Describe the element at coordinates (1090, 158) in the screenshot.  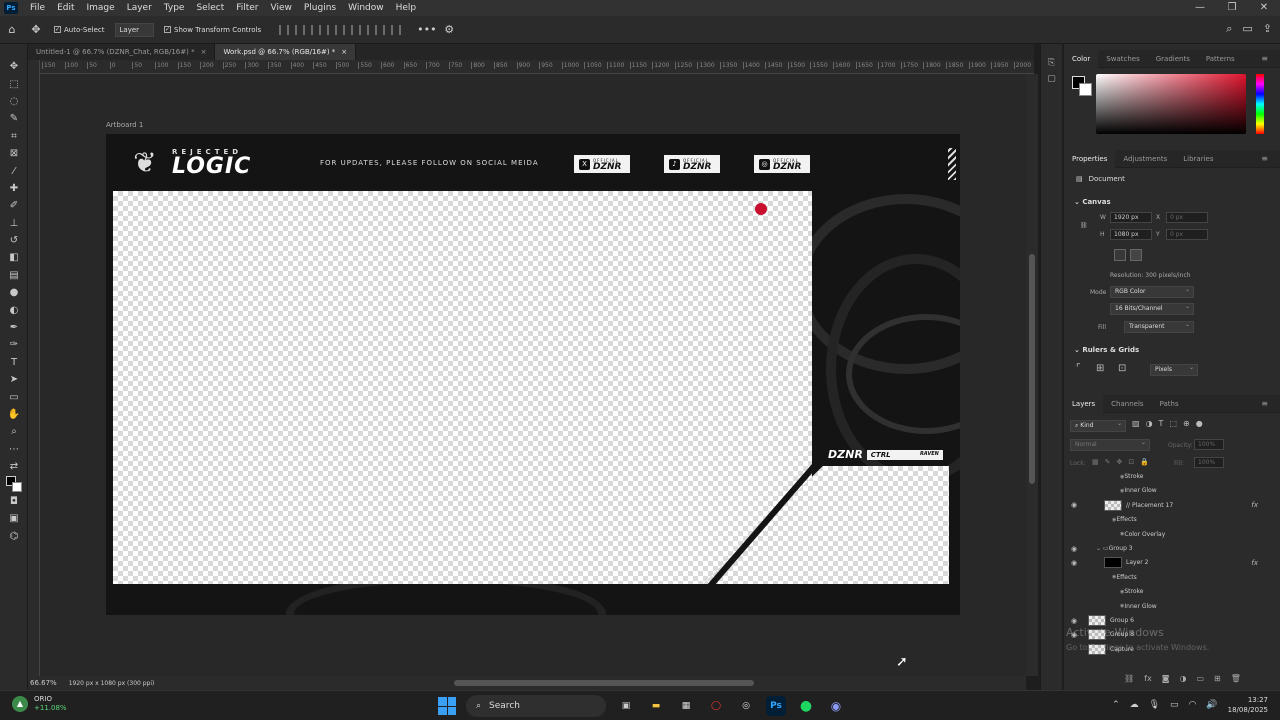
I see `tab-properties: Properties` at that location.